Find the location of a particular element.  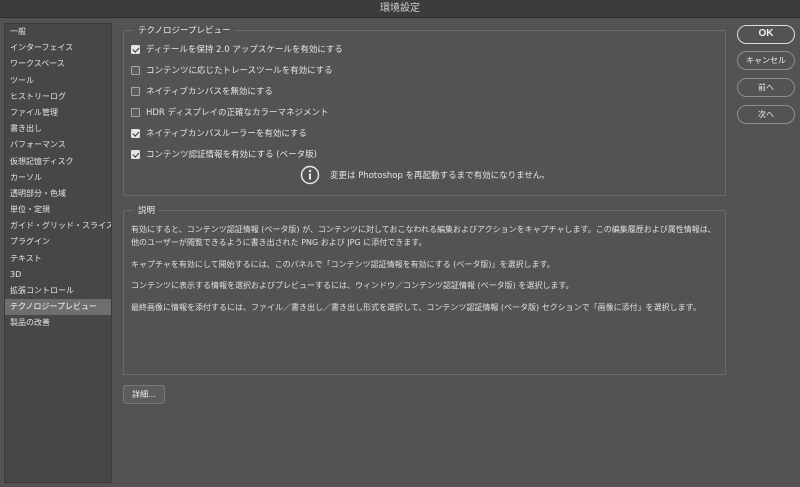

sidebar-item-enhanced-controls: 拡張コントロール is located at coordinates (58, 291).